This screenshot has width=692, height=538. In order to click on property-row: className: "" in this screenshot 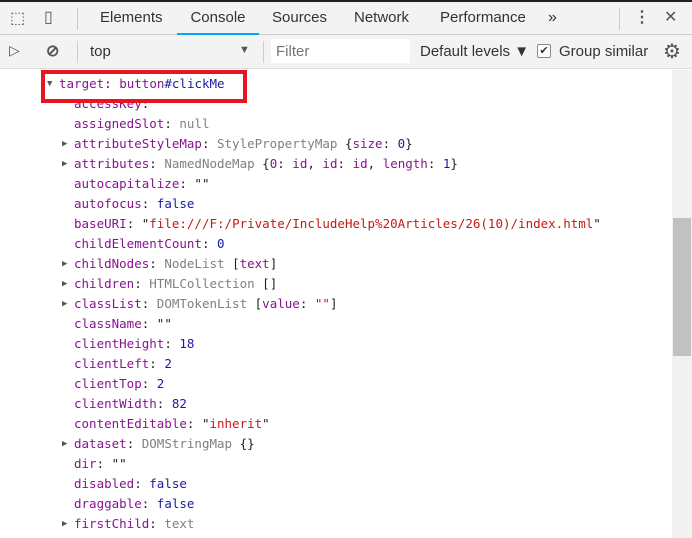, I will do `click(123, 324)`.